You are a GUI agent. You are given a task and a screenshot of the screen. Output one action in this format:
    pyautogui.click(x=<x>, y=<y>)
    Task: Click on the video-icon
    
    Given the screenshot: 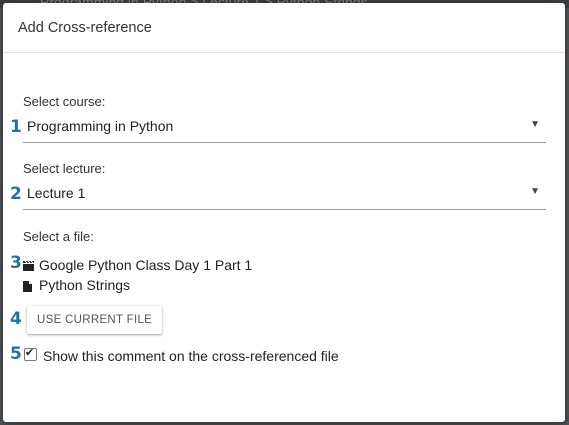 What is the action you would take?
    pyautogui.click(x=29, y=266)
    